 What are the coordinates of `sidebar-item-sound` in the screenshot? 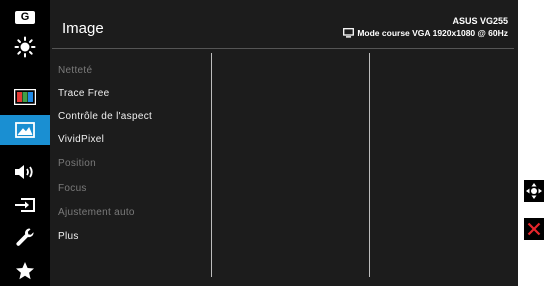 It's located at (25, 172).